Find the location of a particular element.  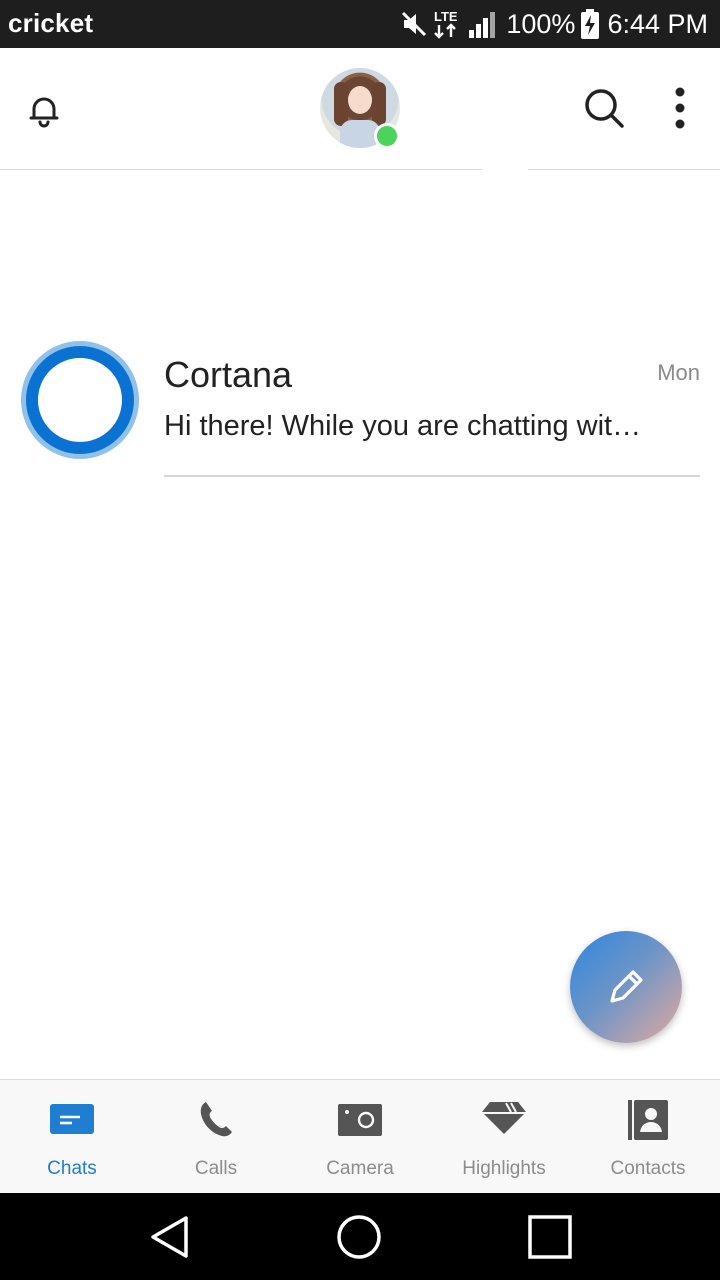

system-nav-bar is located at coordinates (360, 1236).